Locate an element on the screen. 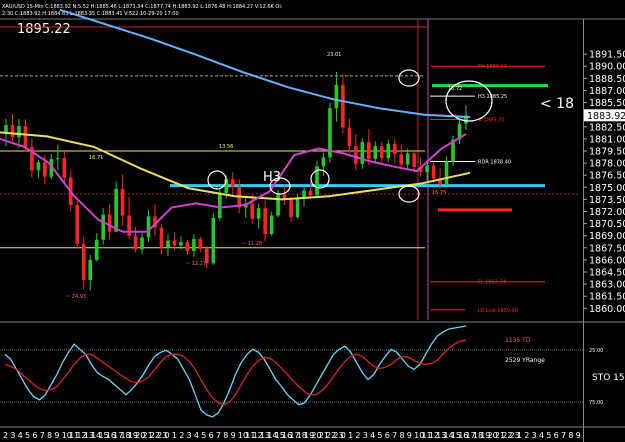 This screenshot has width=625, height=442. time-tick-label: 3 is located at coordinates (365, 435).